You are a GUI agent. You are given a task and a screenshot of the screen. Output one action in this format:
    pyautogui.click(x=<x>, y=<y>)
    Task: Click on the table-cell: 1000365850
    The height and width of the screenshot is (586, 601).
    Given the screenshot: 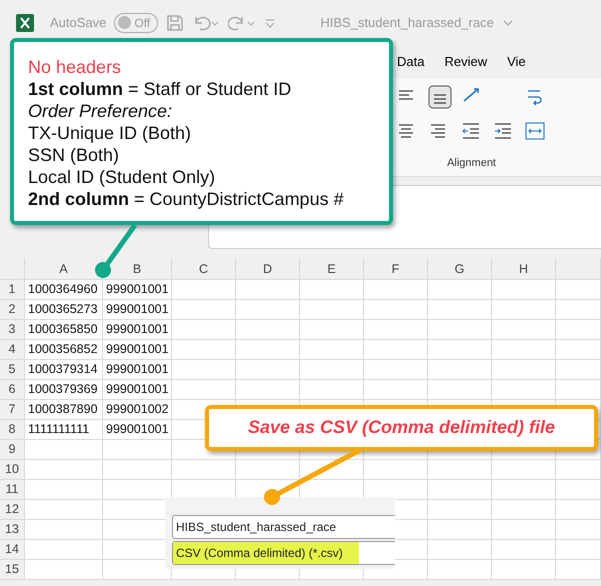 What is the action you would take?
    pyautogui.click(x=64, y=330)
    